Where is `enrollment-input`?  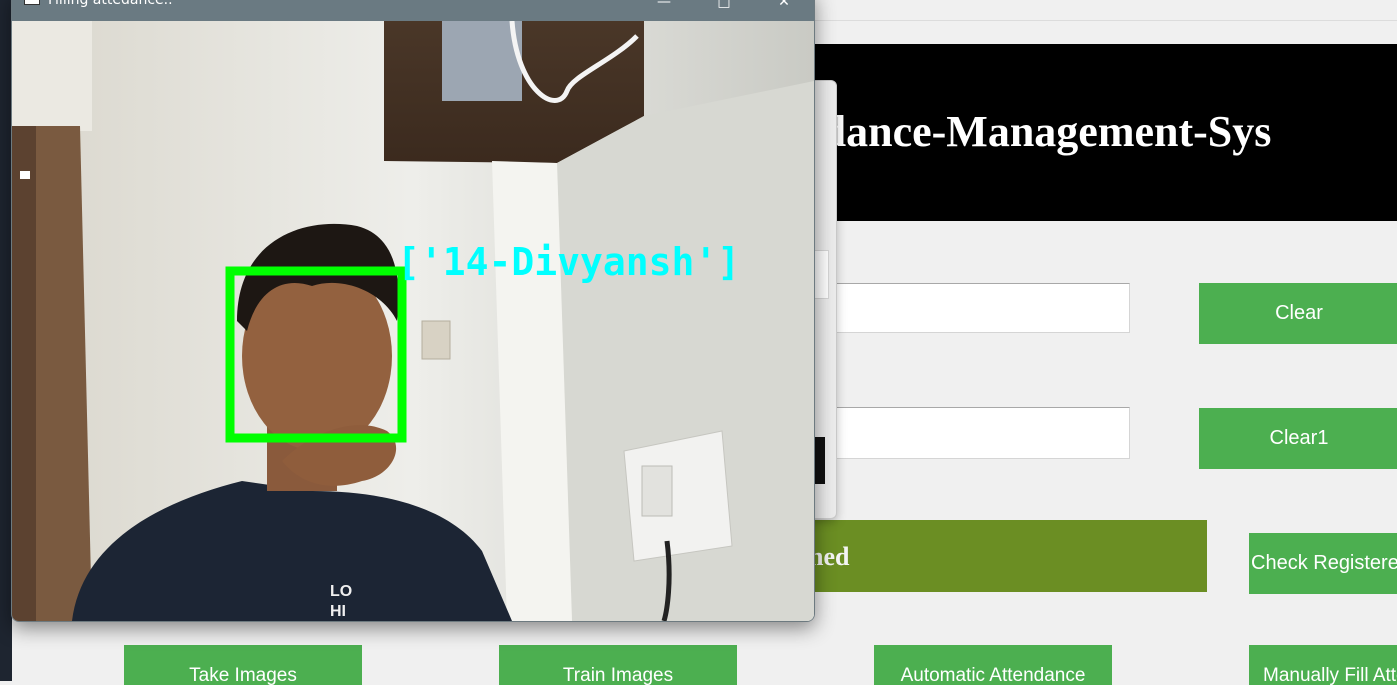 enrollment-input is located at coordinates (980, 308).